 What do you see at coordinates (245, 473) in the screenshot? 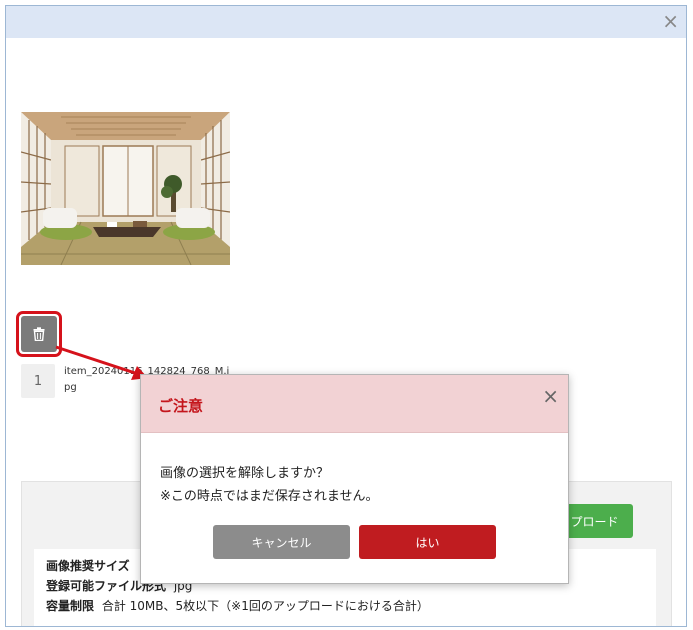
I see `dialog-message-line1: 画像の選択を解除しますか？` at bounding box center [245, 473].